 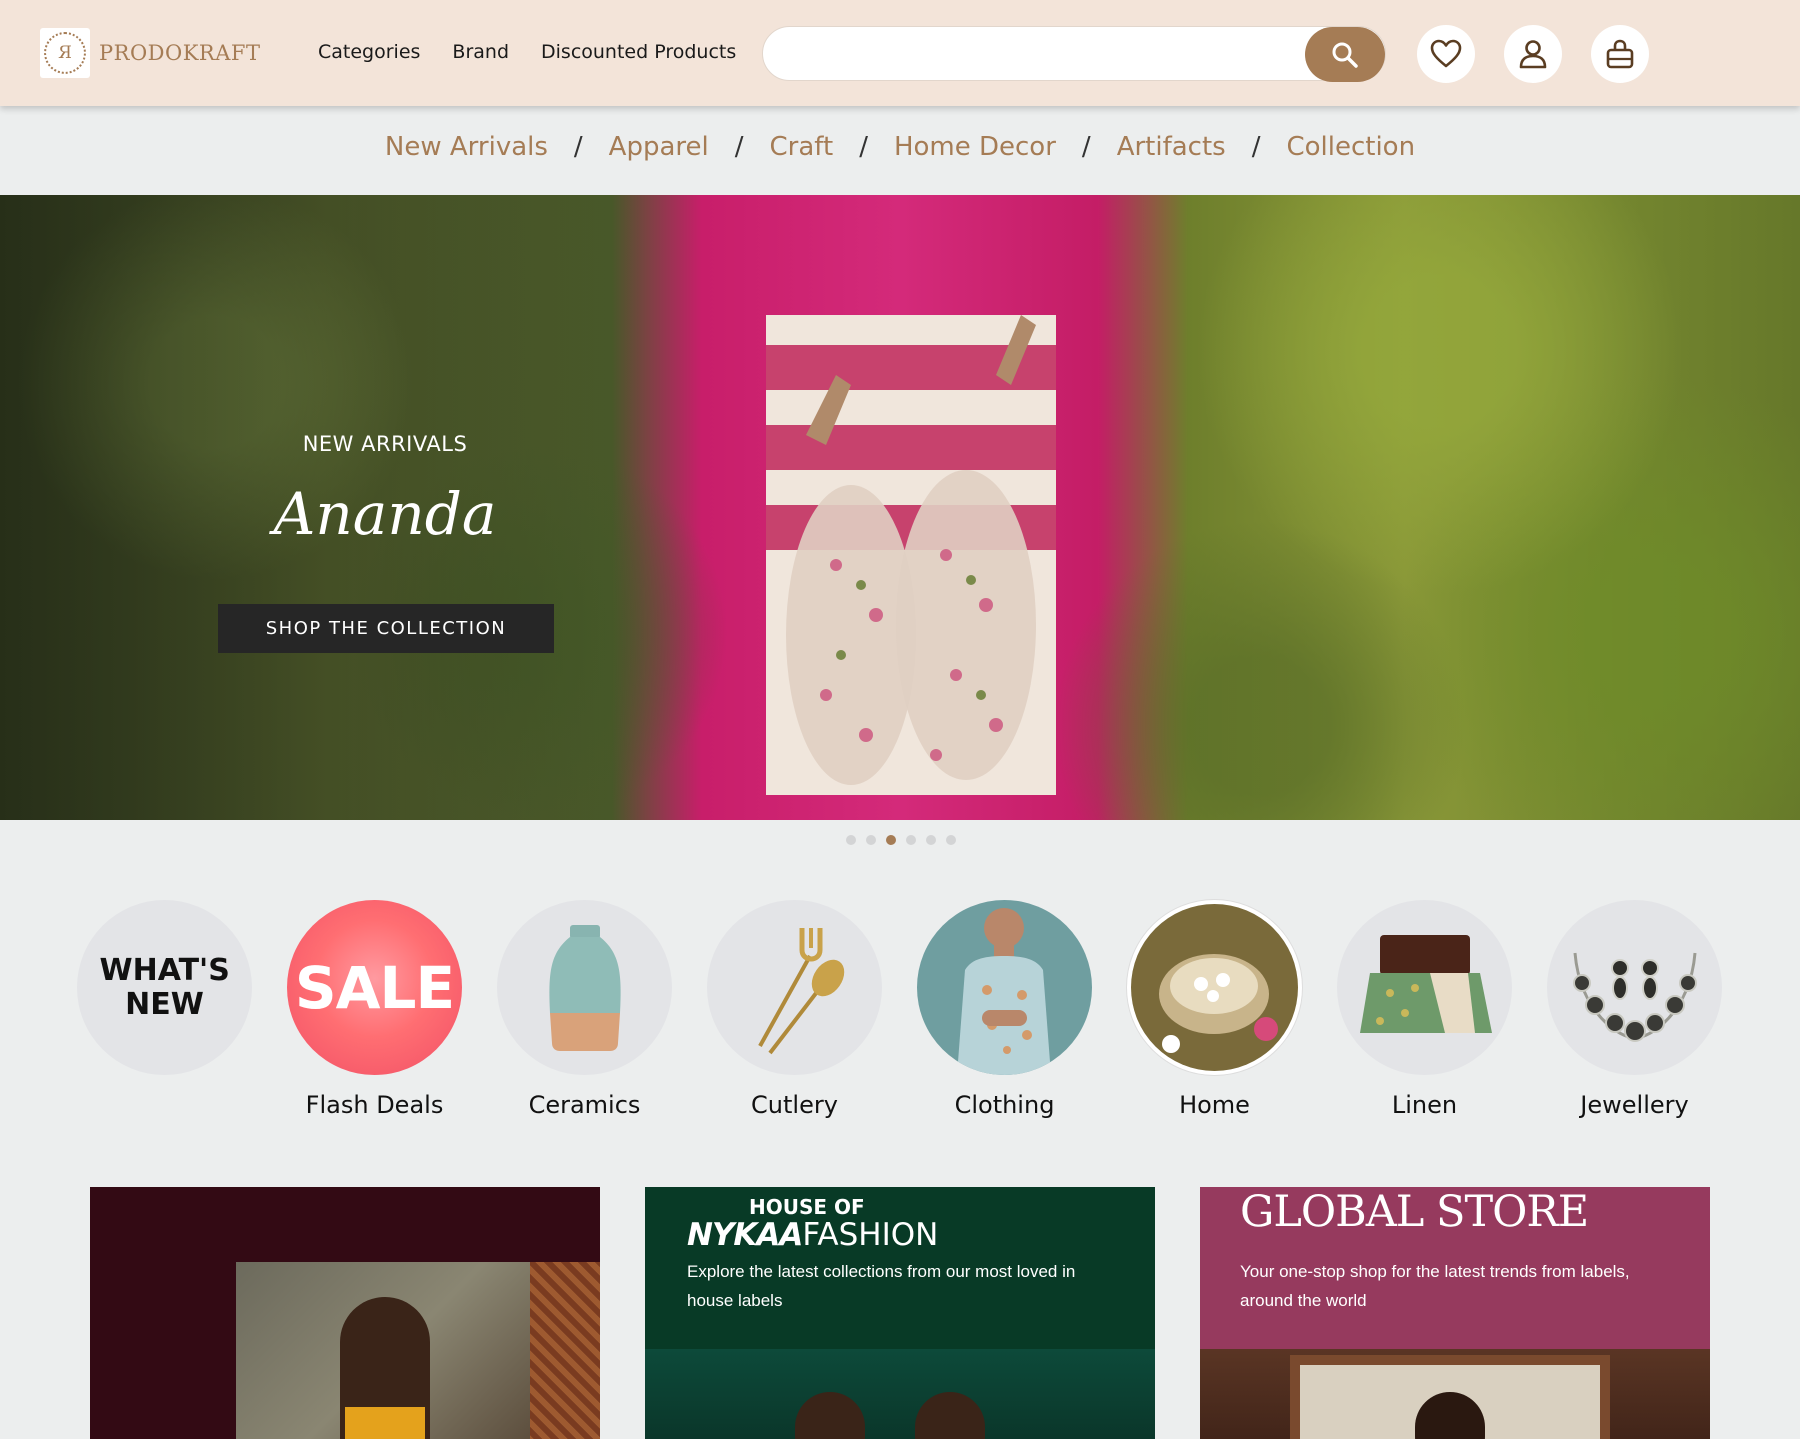 I want to click on category-cutlery: Cutlery, so click(x=794, y=1011).